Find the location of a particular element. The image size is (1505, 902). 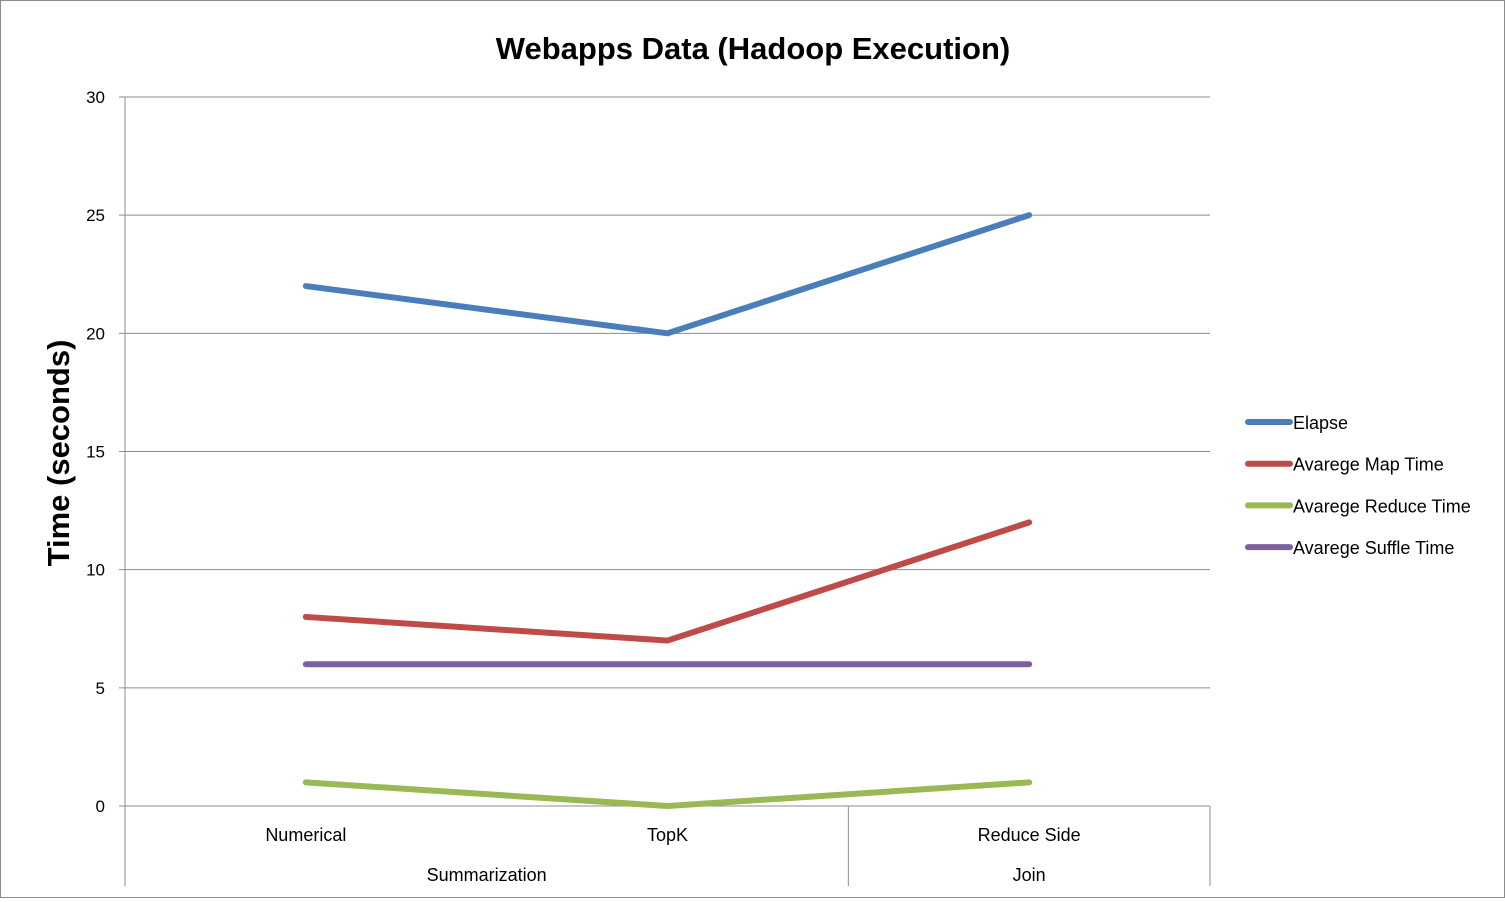

legend-label: Avarege Reduce Time is located at coordinates (1382, 506).